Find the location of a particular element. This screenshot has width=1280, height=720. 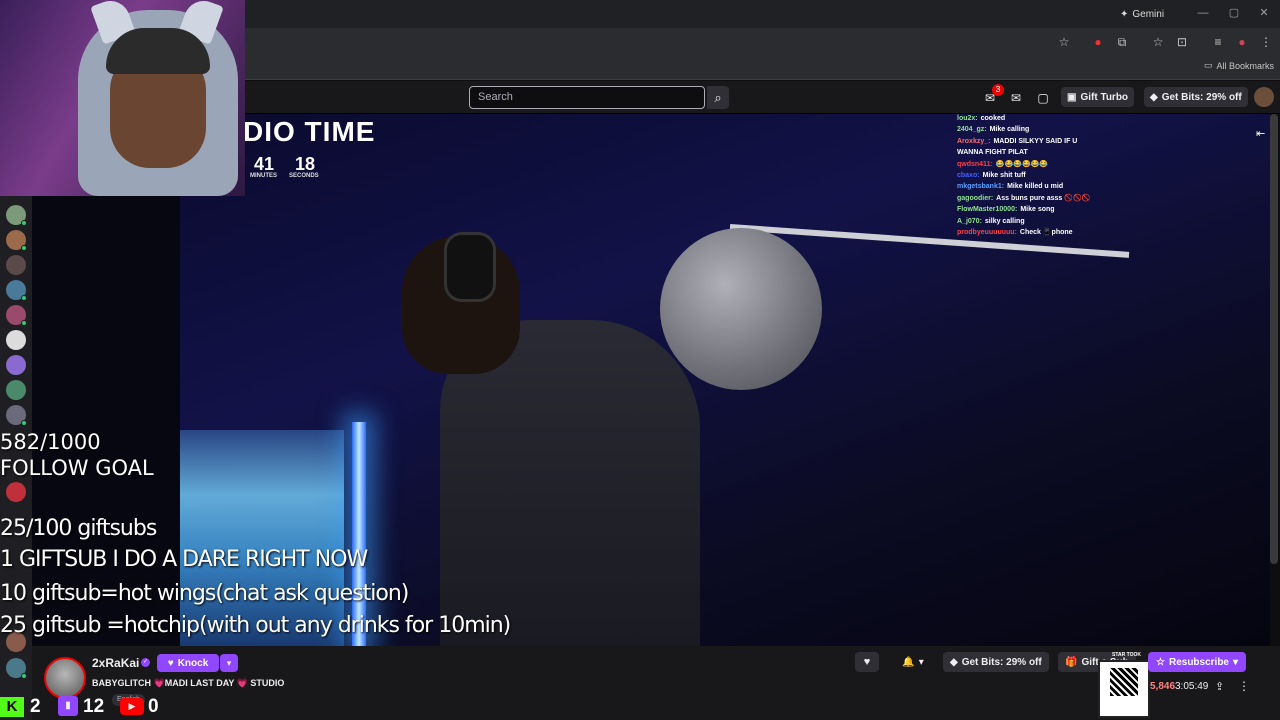

chat-username: A_j070: is located at coordinates (969, 221).